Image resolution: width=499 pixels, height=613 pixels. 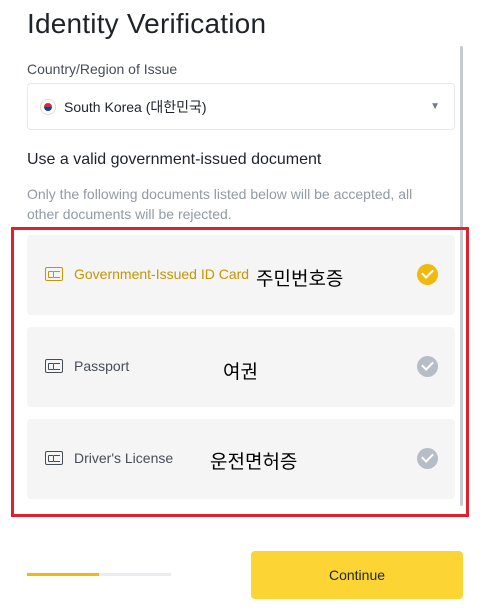 I want to click on country-select: South Korea (대한민국) ▼, so click(x=241, y=106).